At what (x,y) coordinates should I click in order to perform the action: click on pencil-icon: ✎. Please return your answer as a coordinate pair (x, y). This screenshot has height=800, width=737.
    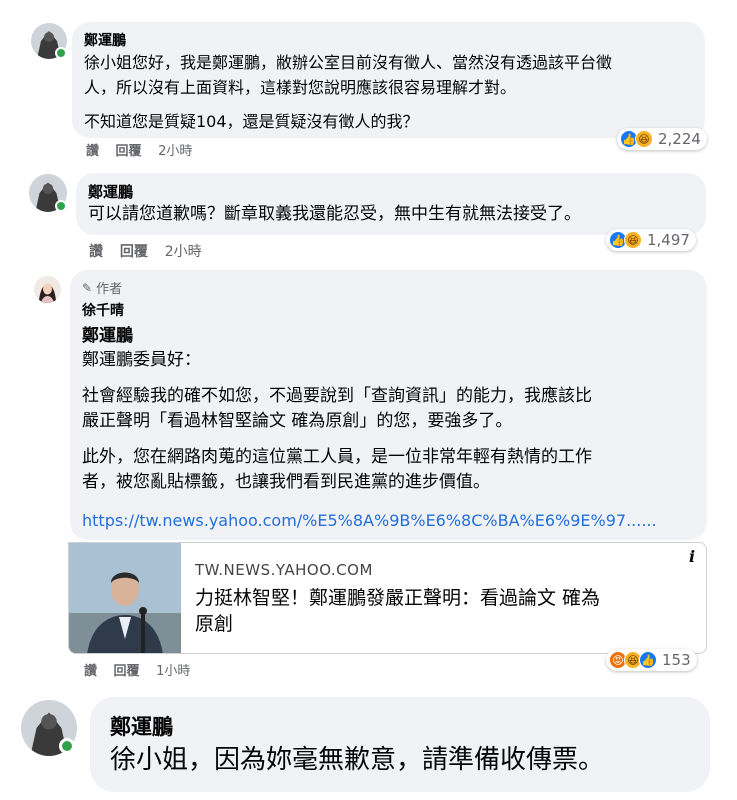
    Looking at the image, I should click on (87, 287).